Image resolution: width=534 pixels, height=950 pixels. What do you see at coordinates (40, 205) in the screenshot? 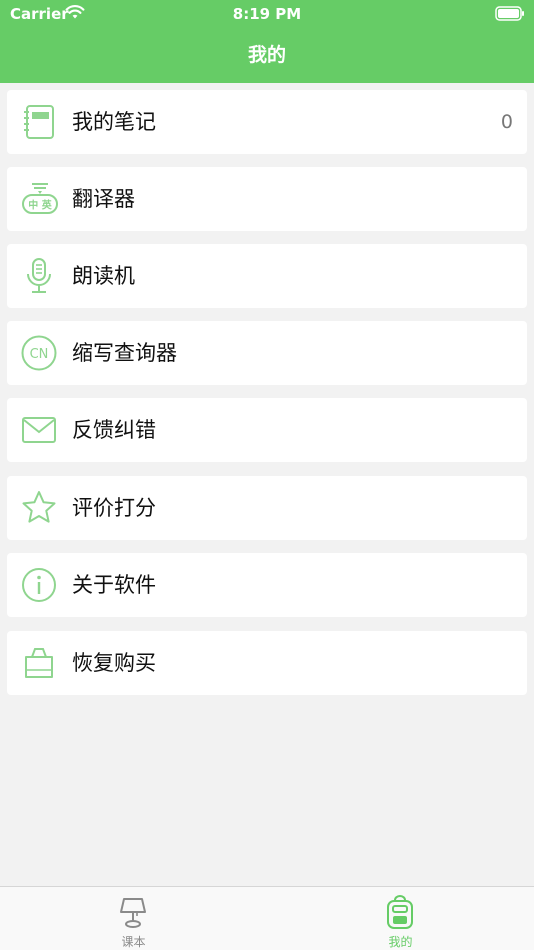
I see `translator-icon-text: 中 英` at bounding box center [40, 205].